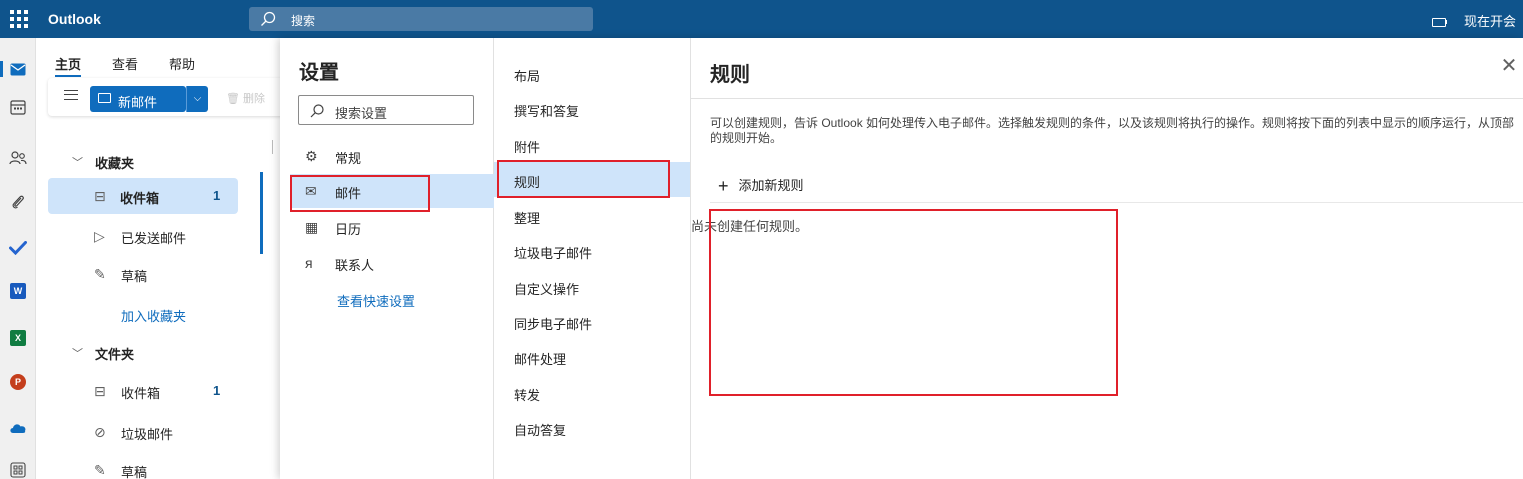 Image resolution: width=1523 pixels, height=479 pixels. I want to click on junk-icon: ⊘, so click(100, 432).